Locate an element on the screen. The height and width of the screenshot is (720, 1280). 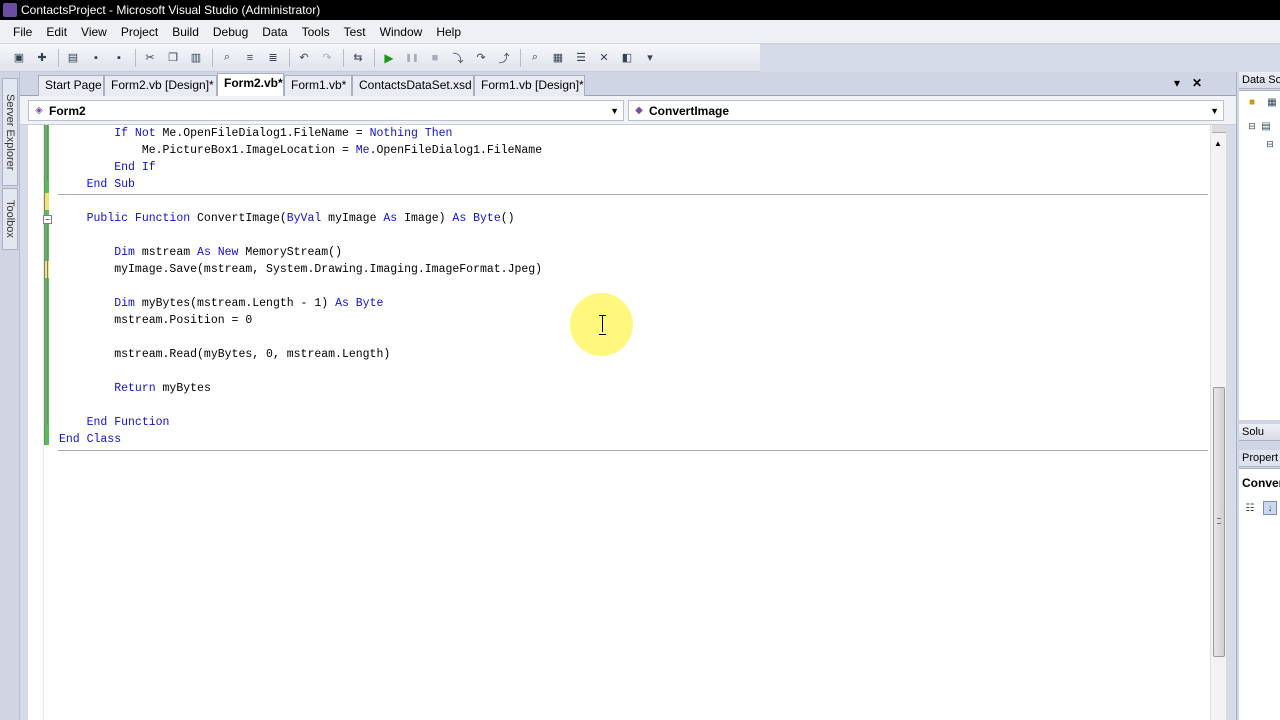
solution-explorer-icon: ▦ is located at coordinates (558, 58).